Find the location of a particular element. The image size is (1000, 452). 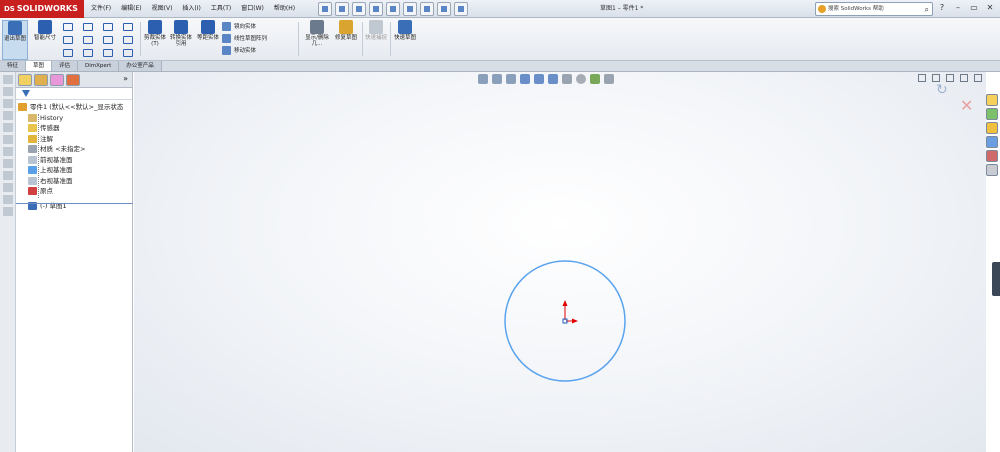

spline-icon is located at coordinates (108, 26).